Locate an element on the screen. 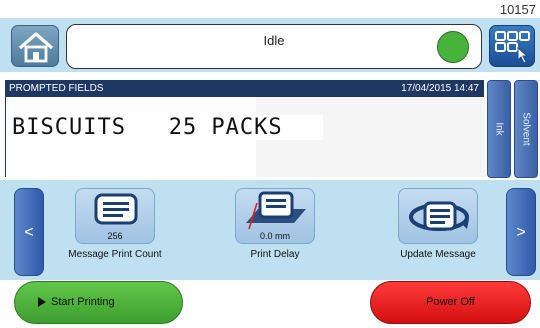  print-delay-label: Print Delay is located at coordinates (275, 254).